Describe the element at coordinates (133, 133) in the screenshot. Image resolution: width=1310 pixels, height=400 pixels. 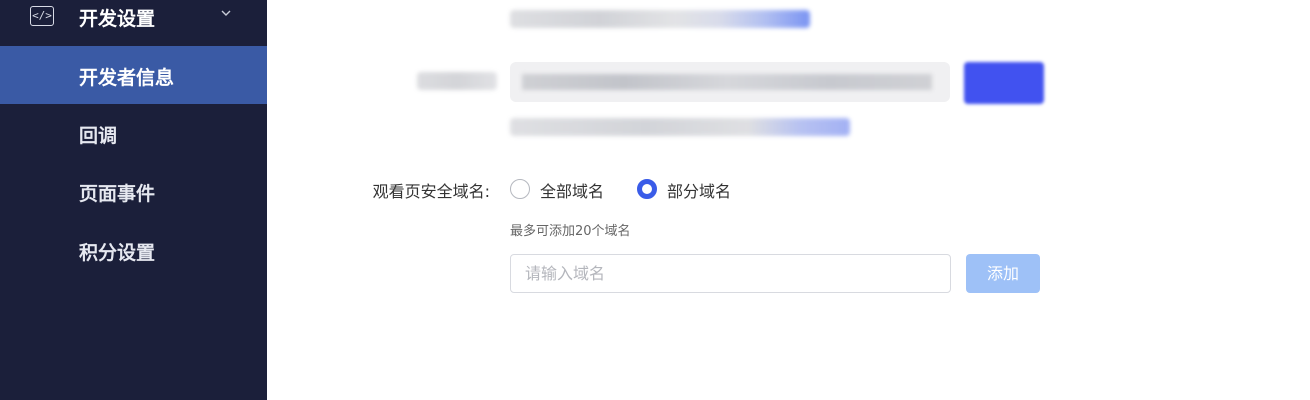
I see `sidebar-item-callback: 回调` at that location.